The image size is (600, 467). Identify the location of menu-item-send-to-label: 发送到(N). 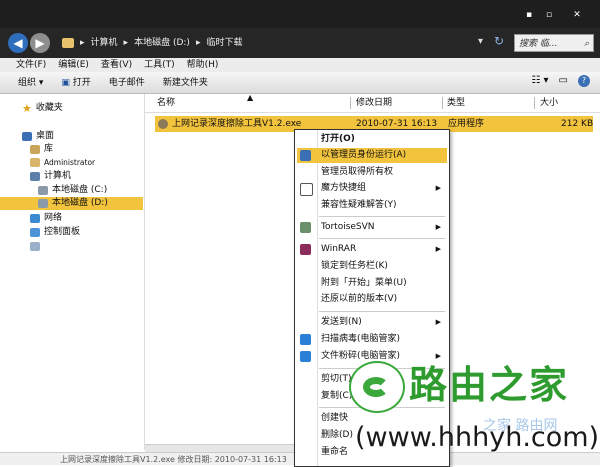
(341, 322).